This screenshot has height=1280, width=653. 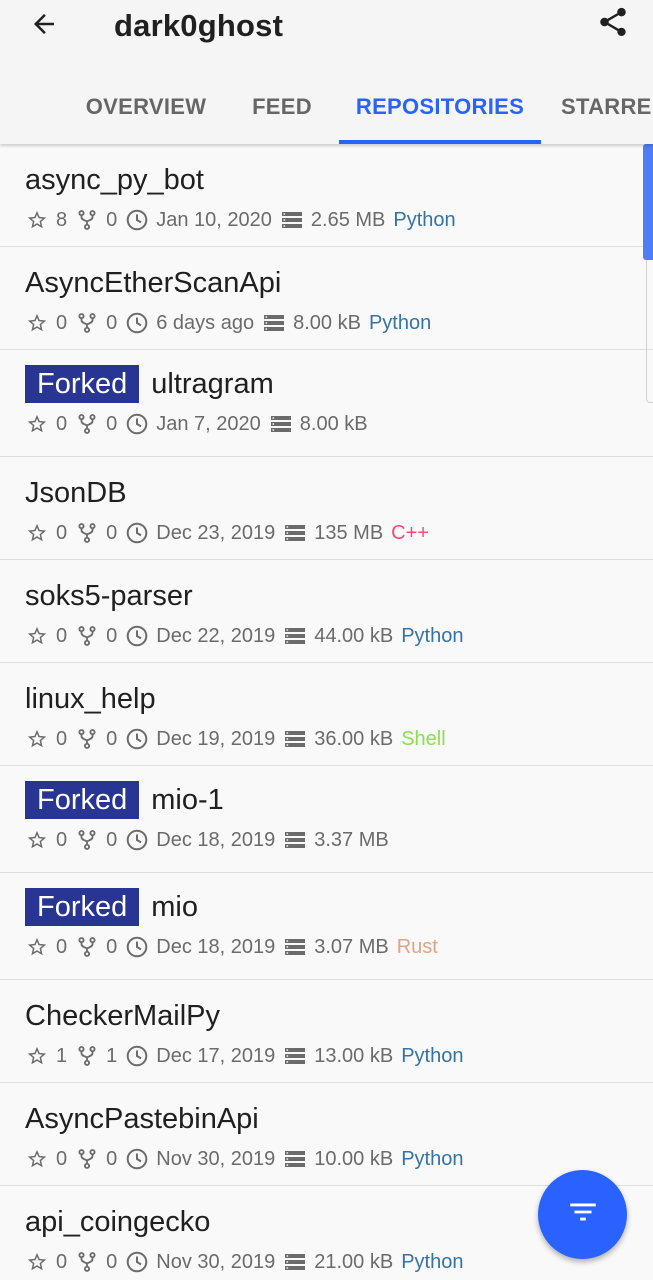 I want to click on repository-size: 13.00 kB, so click(x=354, y=1055).